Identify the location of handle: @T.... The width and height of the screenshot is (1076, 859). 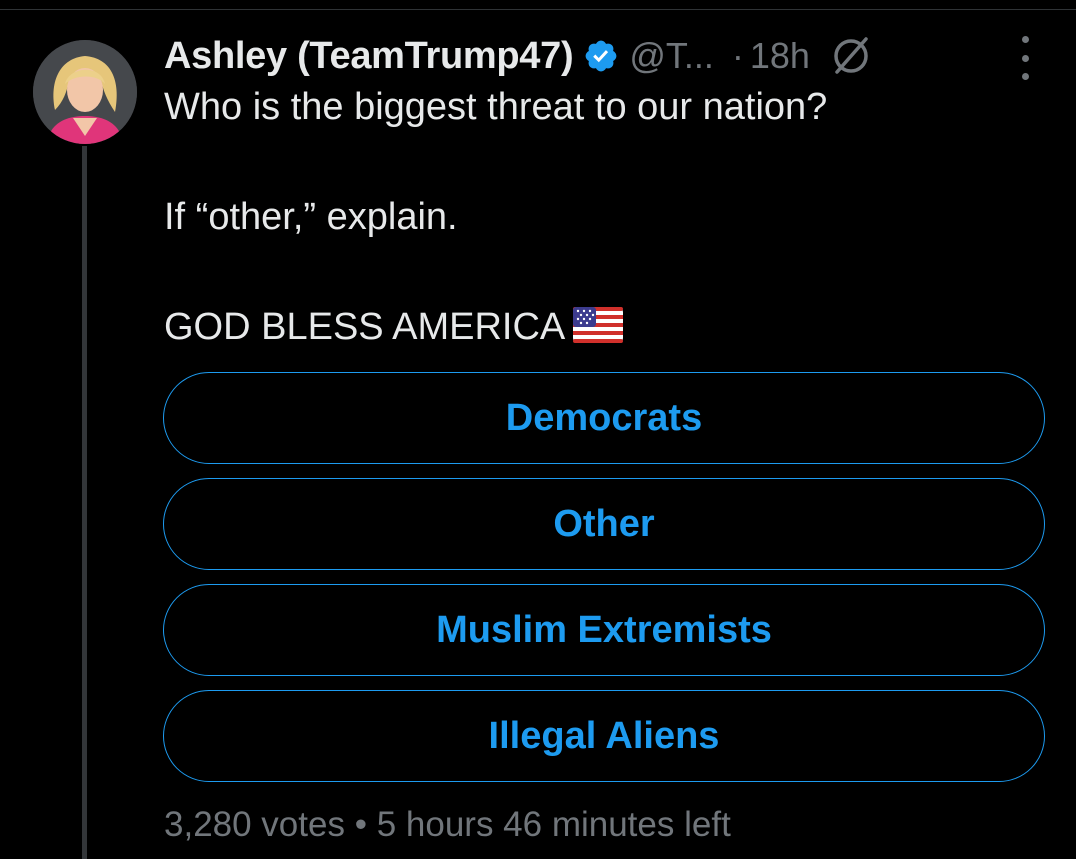
(671, 56).